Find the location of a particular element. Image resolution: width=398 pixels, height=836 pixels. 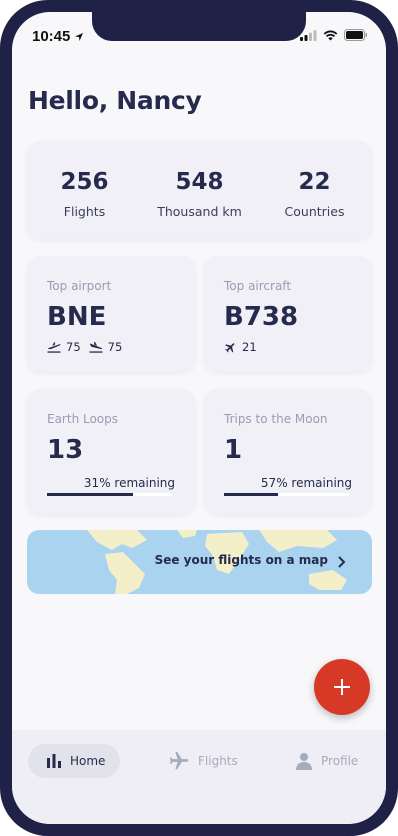

stat-flights-value: 256 is located at coordinates (84, 182).